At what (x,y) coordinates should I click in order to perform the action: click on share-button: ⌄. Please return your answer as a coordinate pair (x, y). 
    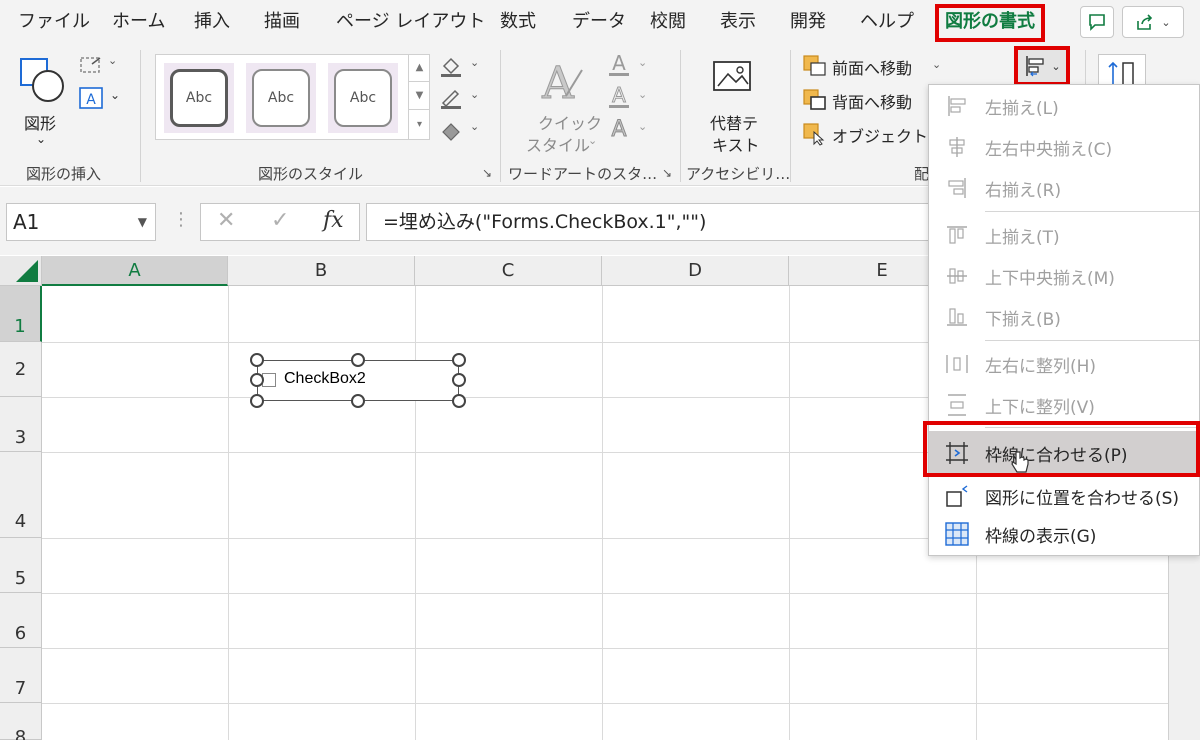
    Looking at the image, I should click on (1153, 22).